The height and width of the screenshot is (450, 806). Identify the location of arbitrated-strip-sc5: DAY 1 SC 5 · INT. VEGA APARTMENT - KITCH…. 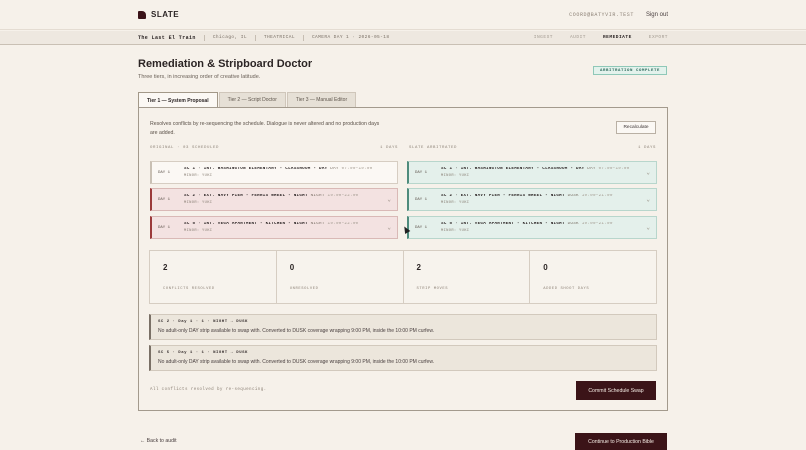
(532, 227).